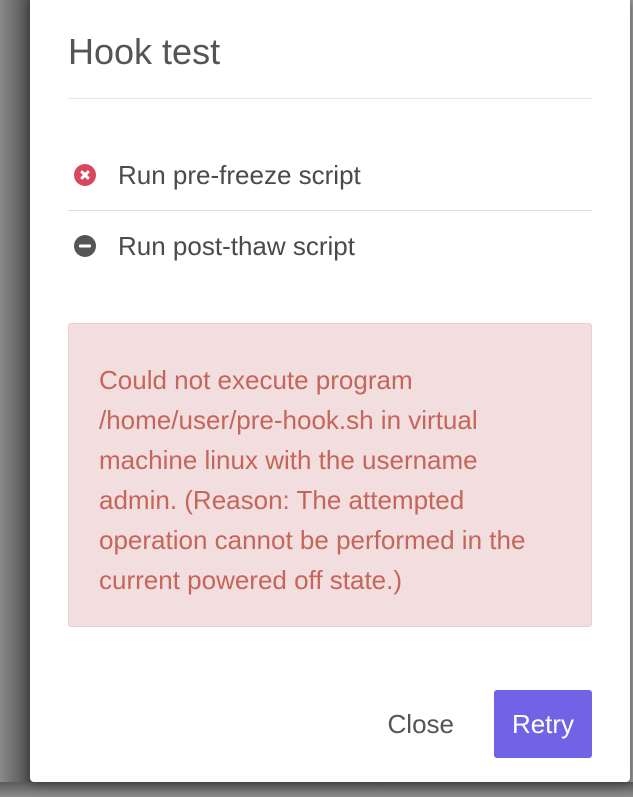 The width and height of the screenshot is (633, 797). I want to click on minus-circle-icon, so click(85, 246).